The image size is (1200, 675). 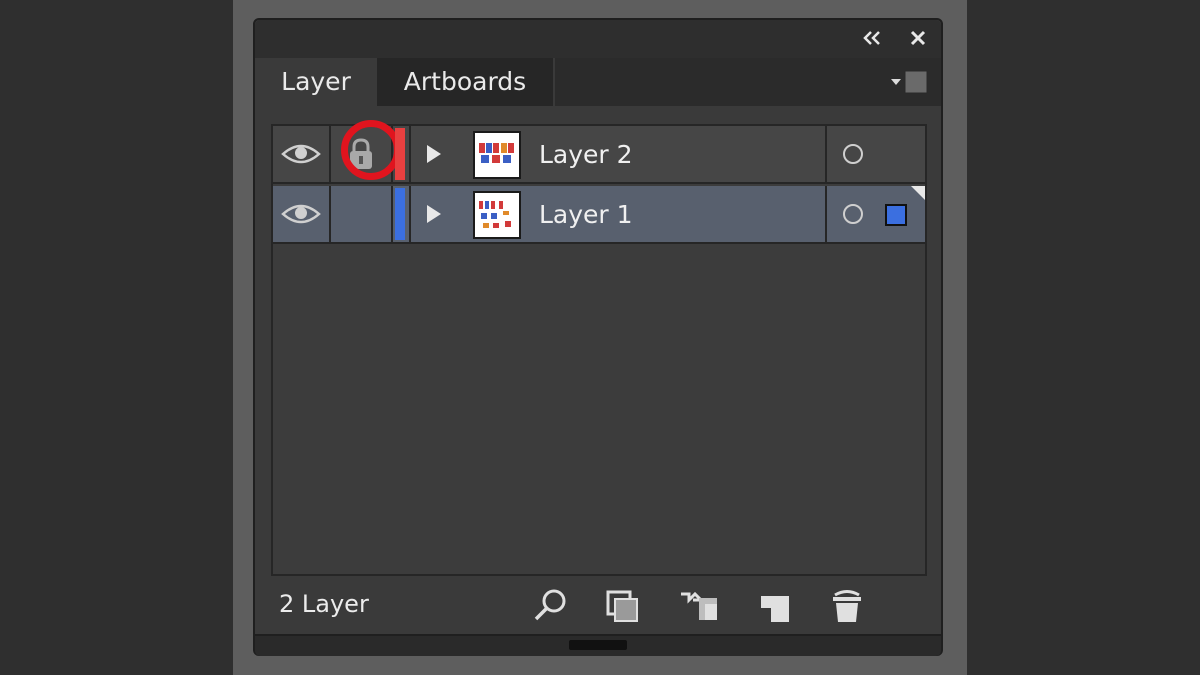 I want to click on sublayer-icon, so click(x=699, y=605).